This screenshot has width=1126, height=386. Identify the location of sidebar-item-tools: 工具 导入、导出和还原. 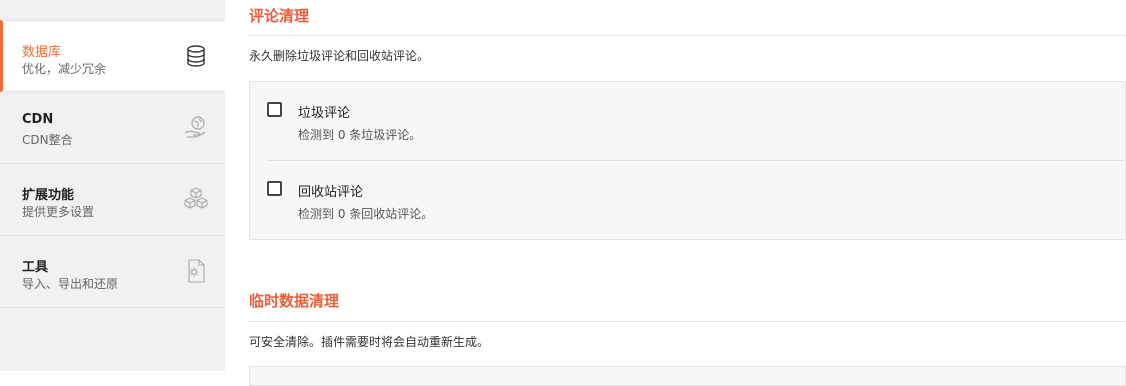
(112, 272).